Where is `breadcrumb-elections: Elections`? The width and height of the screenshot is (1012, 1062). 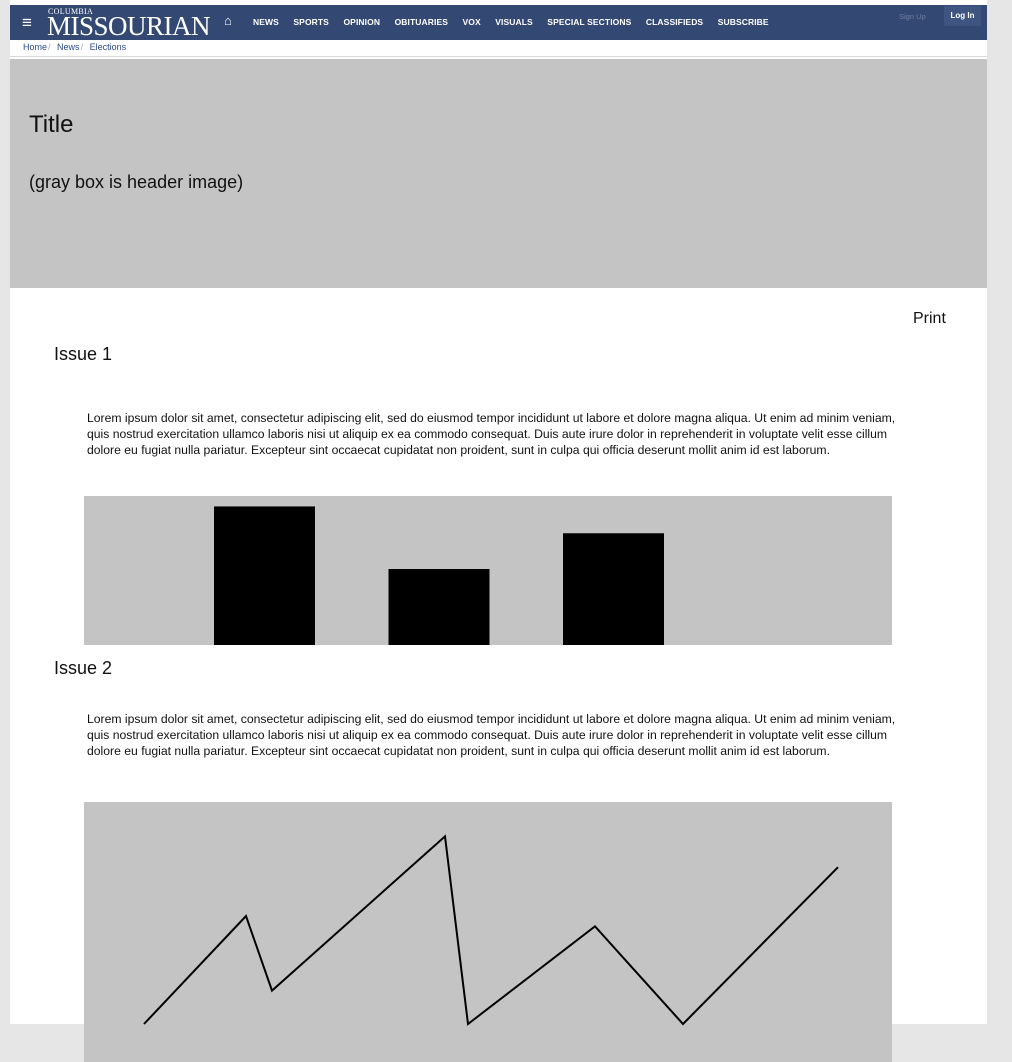
breadcrumb-elections: Elections is located at coordinates (108, 47).